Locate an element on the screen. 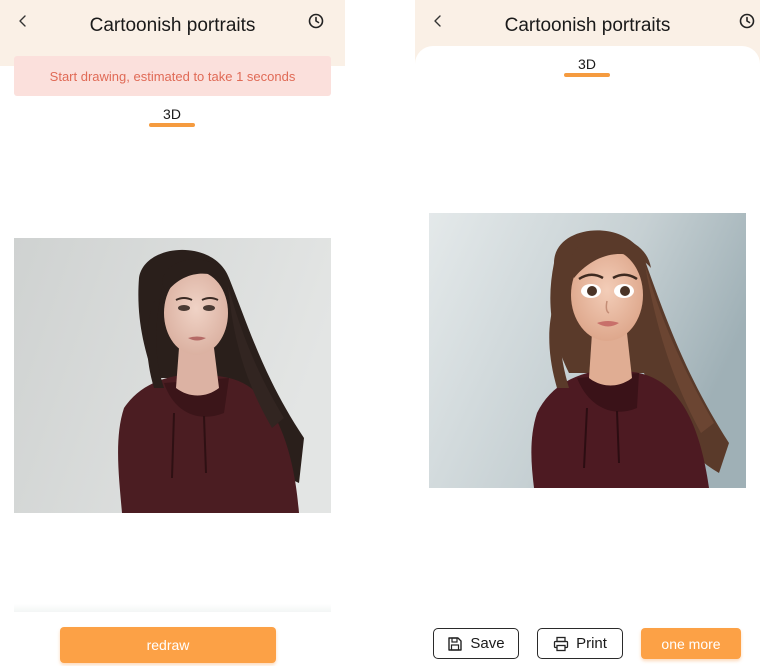 The width and height of the screenshot is (760, 666). one-more-button: one more is located at coordinates (691, 643).